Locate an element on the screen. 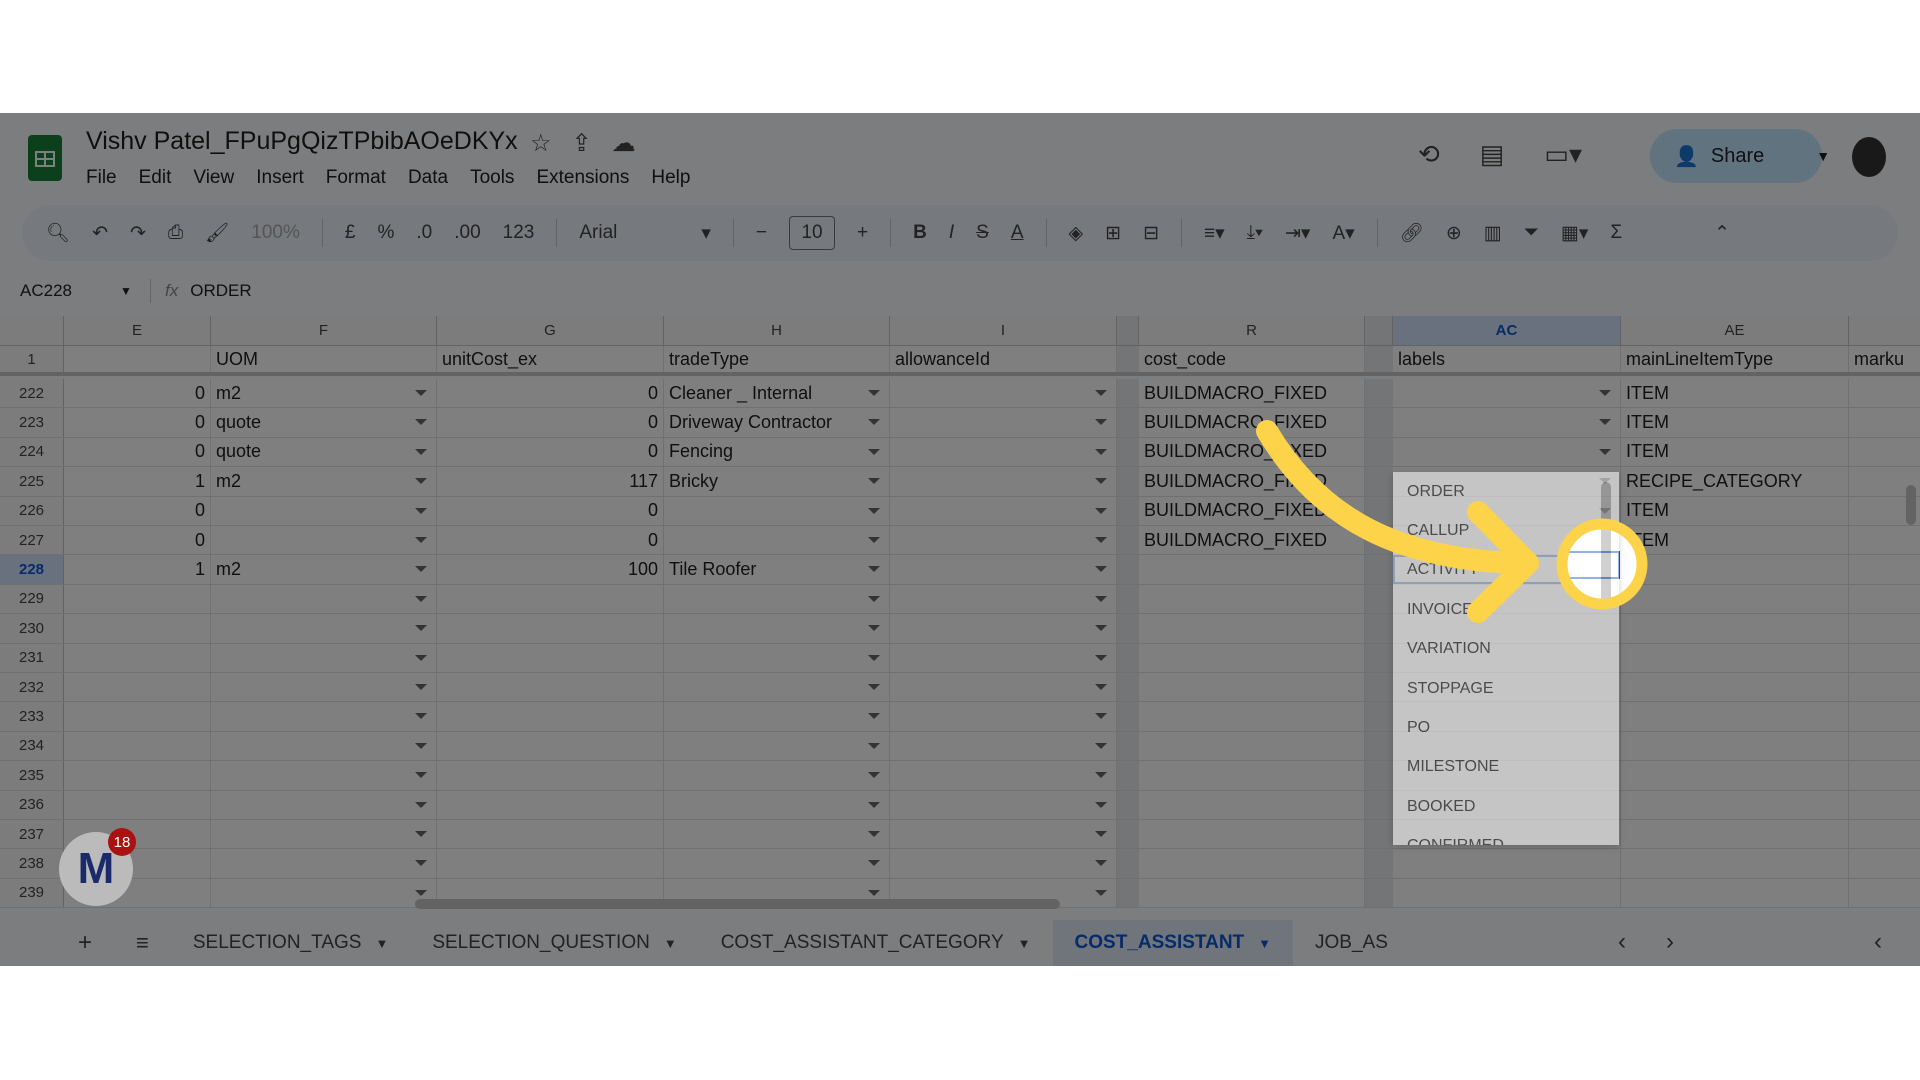 This screenshot has height=1080, width=1920. highlight-circle is located at coordinates (1602, 564).